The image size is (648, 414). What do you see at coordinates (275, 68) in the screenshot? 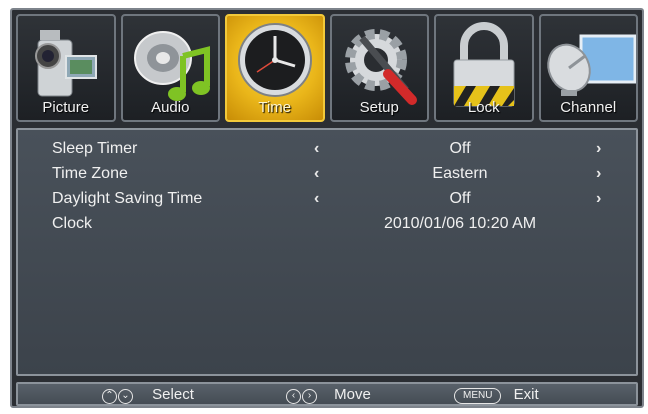
I see `tab-time: Time` at bounding box center [275, 68].